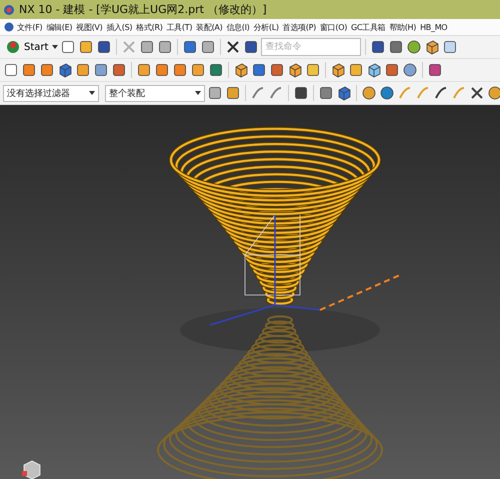  I want to click on menu-item: 分析(L), so click(266, 27).